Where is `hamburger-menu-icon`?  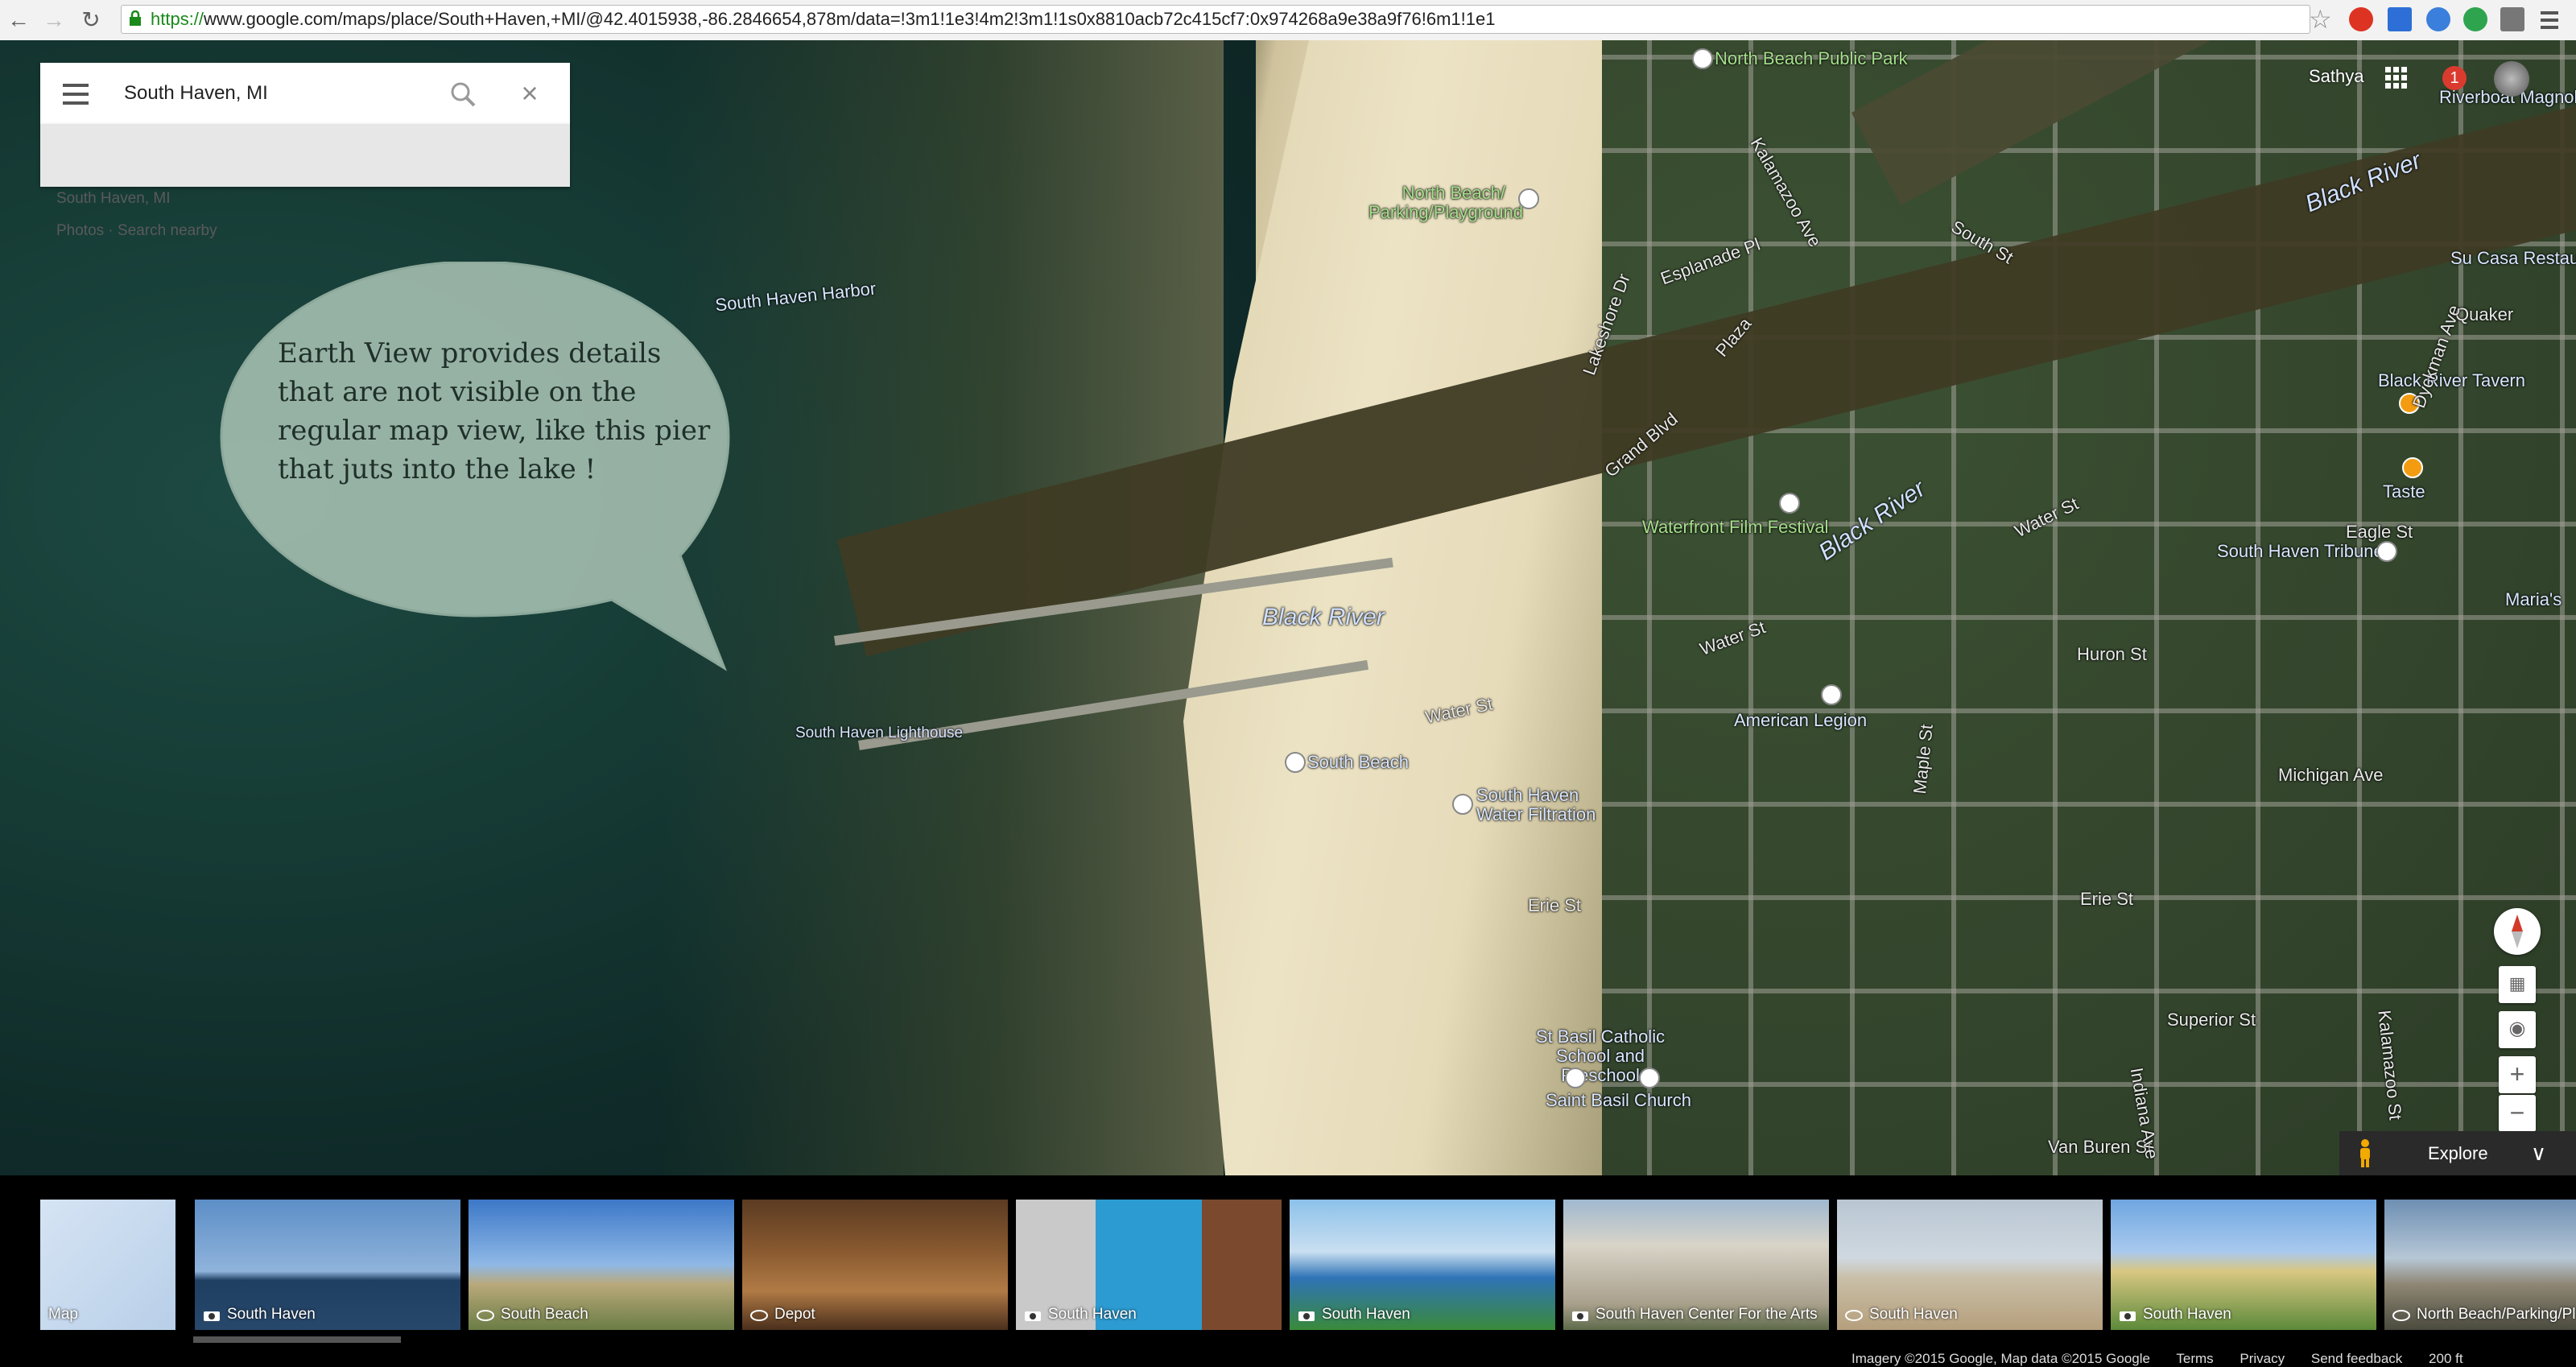 hamburger-menu-icon is located at coordinates (76, 94).